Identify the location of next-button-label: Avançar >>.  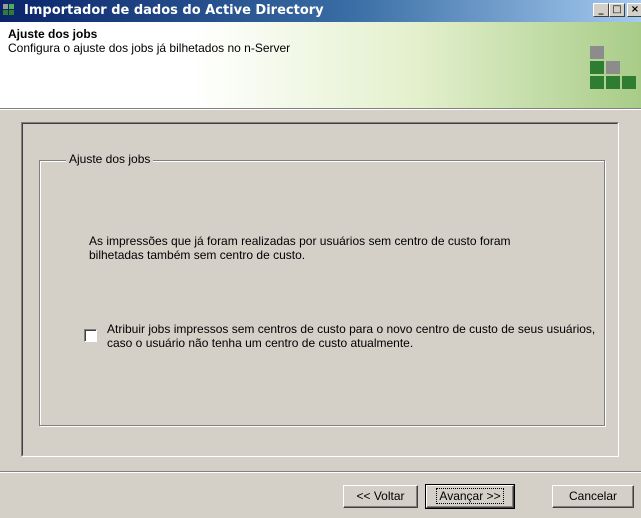
(470, 496).